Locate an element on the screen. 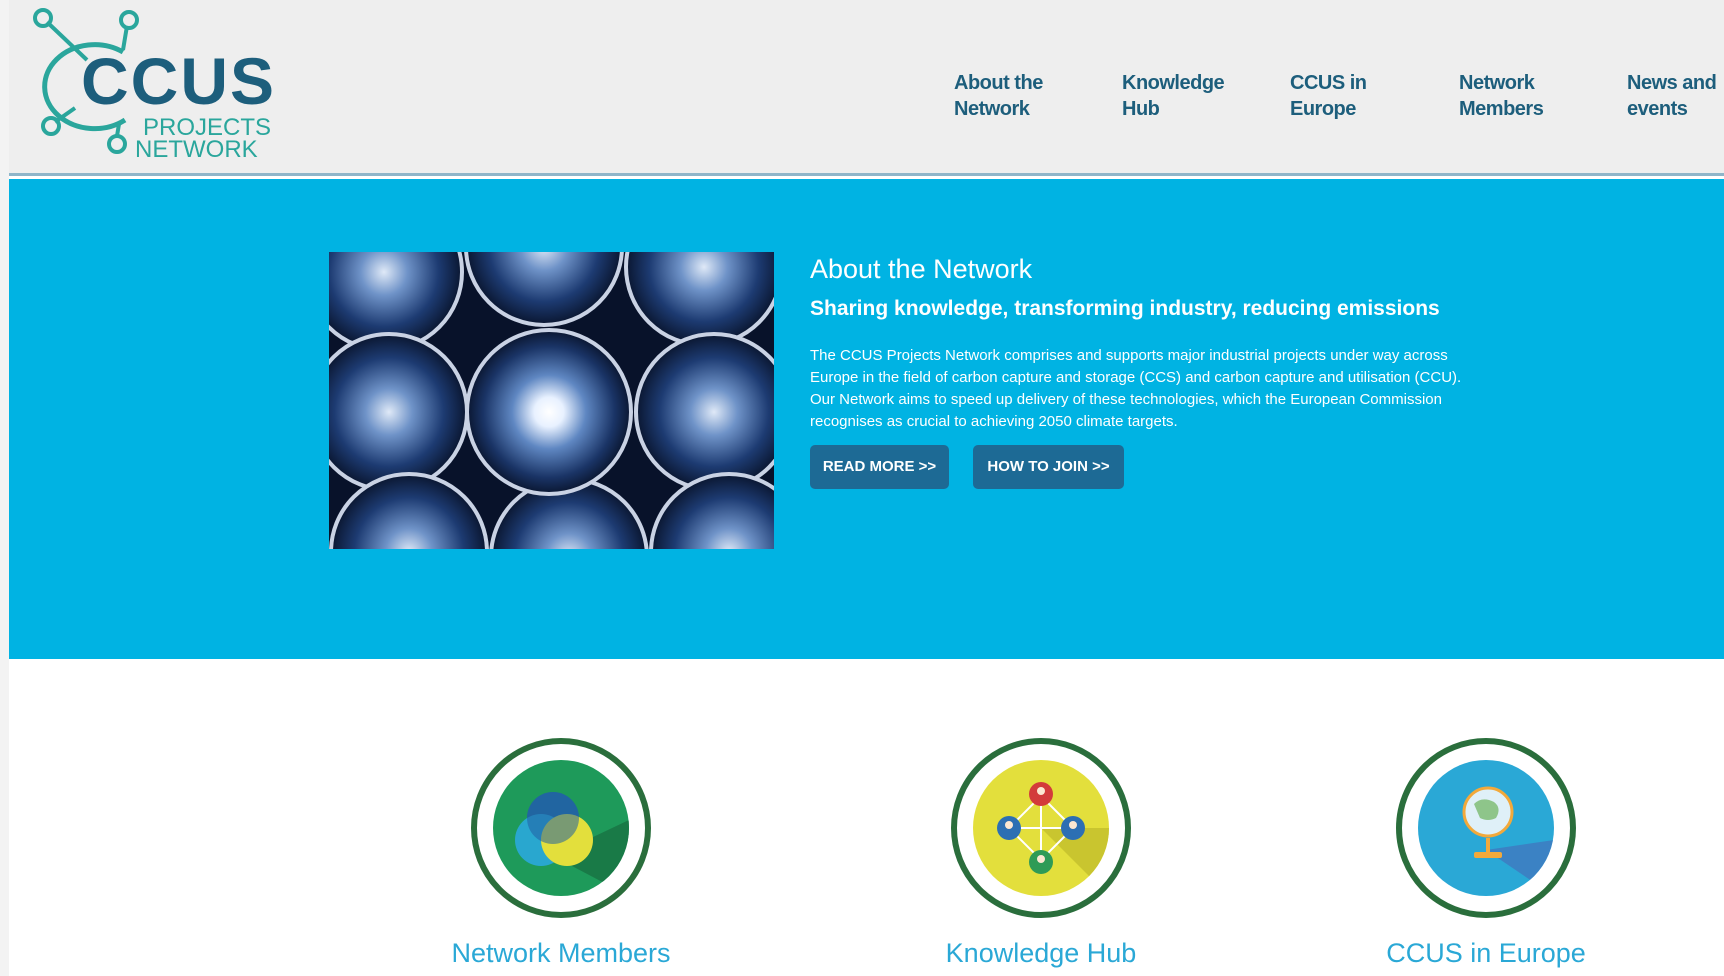 Image resolution: width=1724 pixels, height=976 pixels. tile-network-members: Network Members is located at coordinates (561, 857).